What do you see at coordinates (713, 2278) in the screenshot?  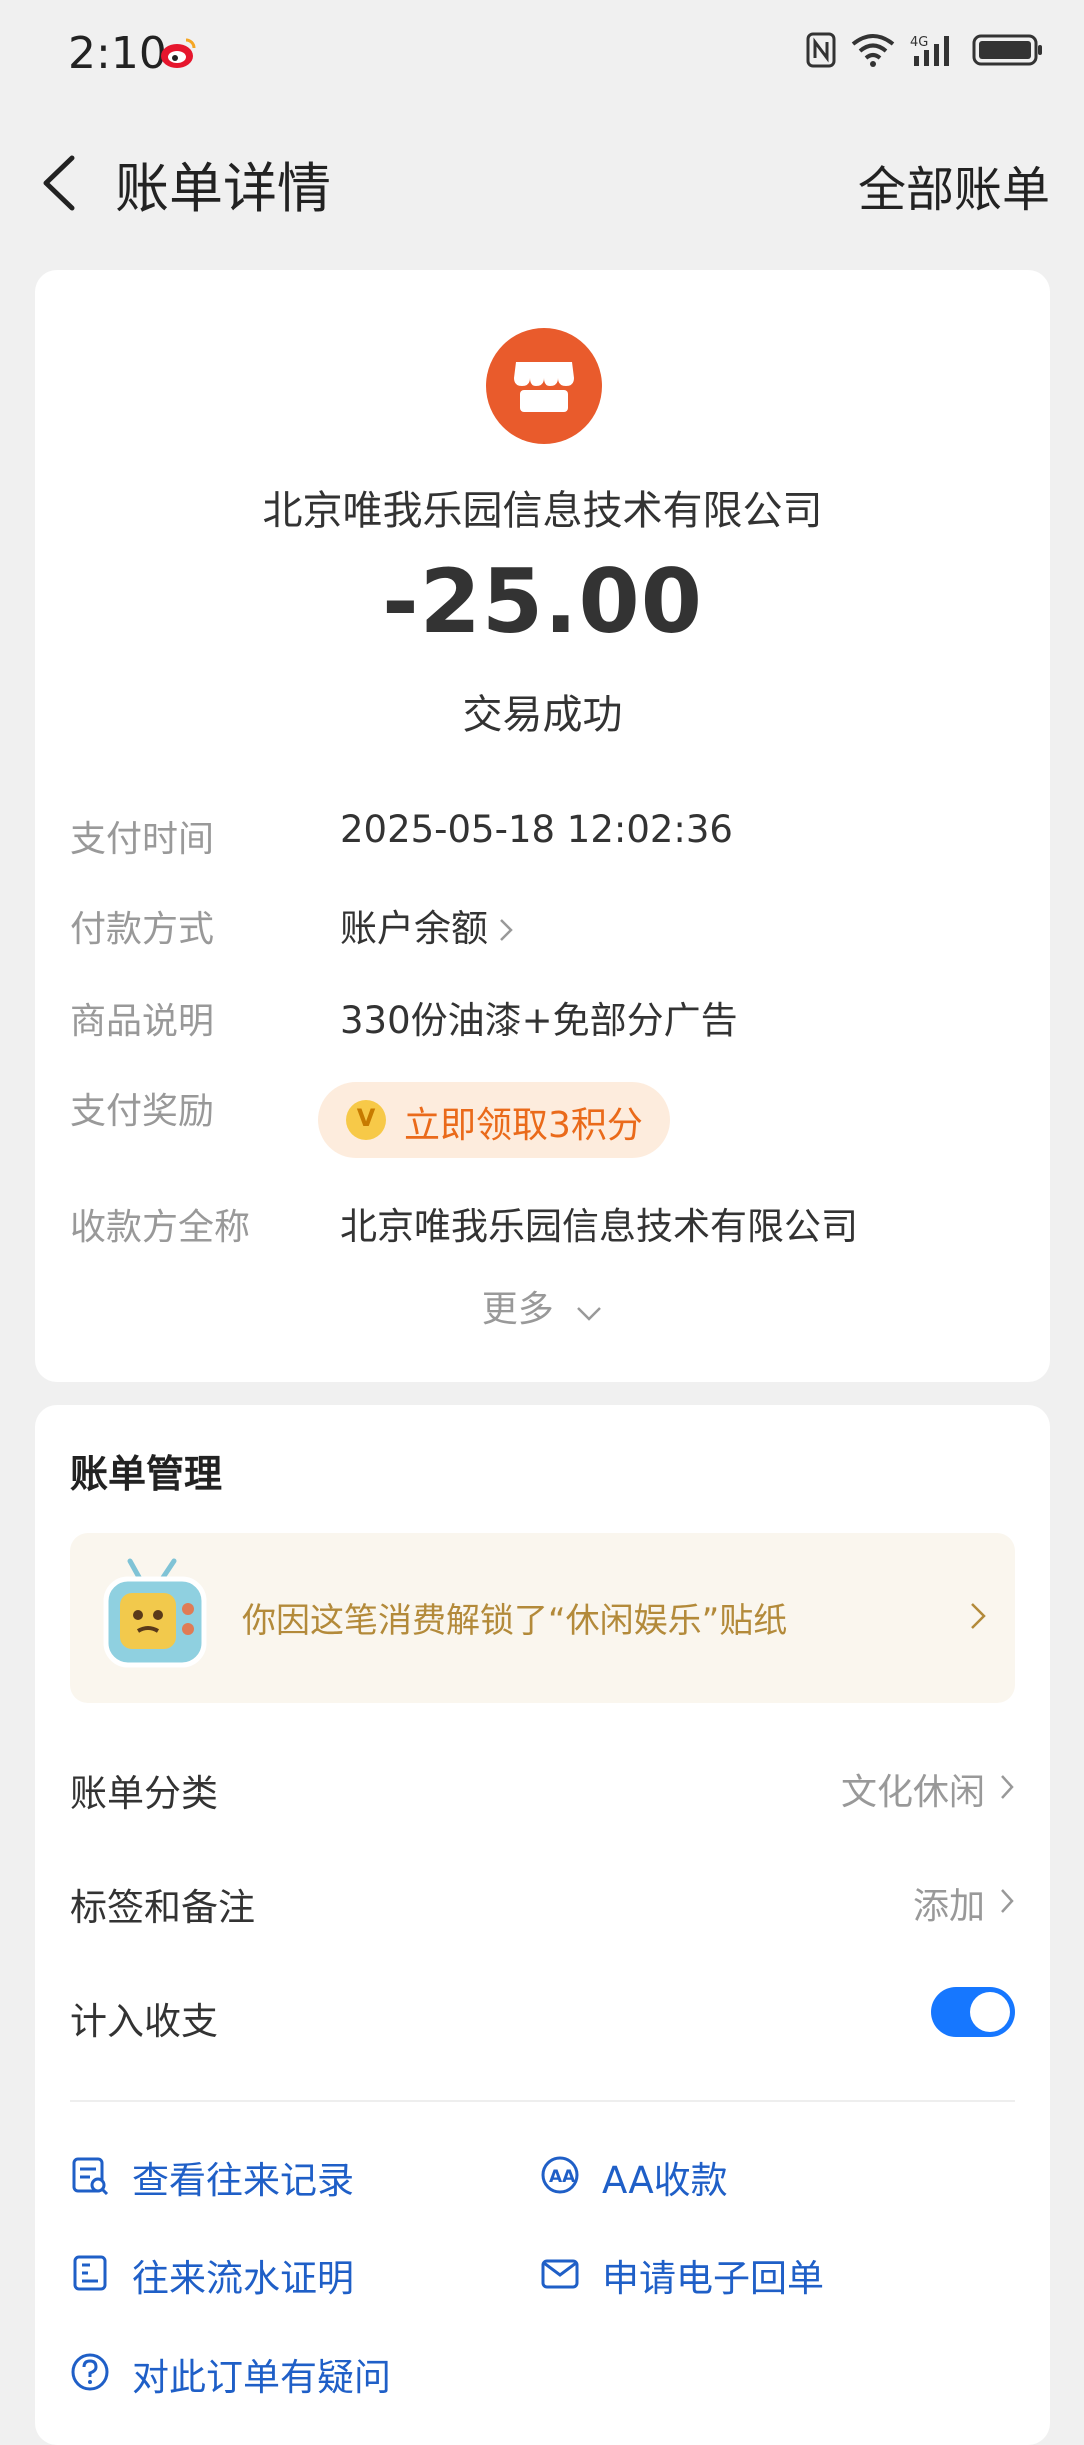 I see `e-receipt-label: 申请电子回单` at bounding box center [713, 2278].